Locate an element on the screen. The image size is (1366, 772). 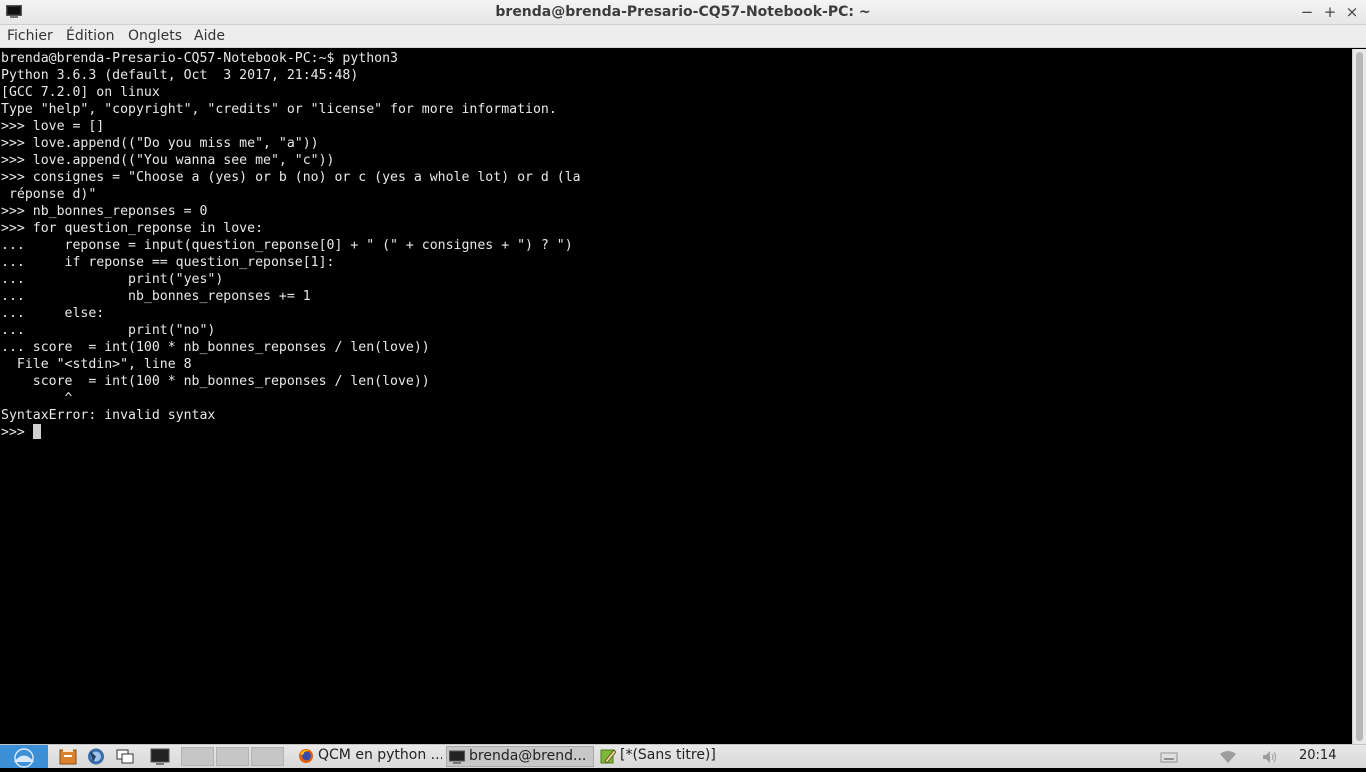
task-label: [*(Sans titre)] is located at coordinates (668, 755).